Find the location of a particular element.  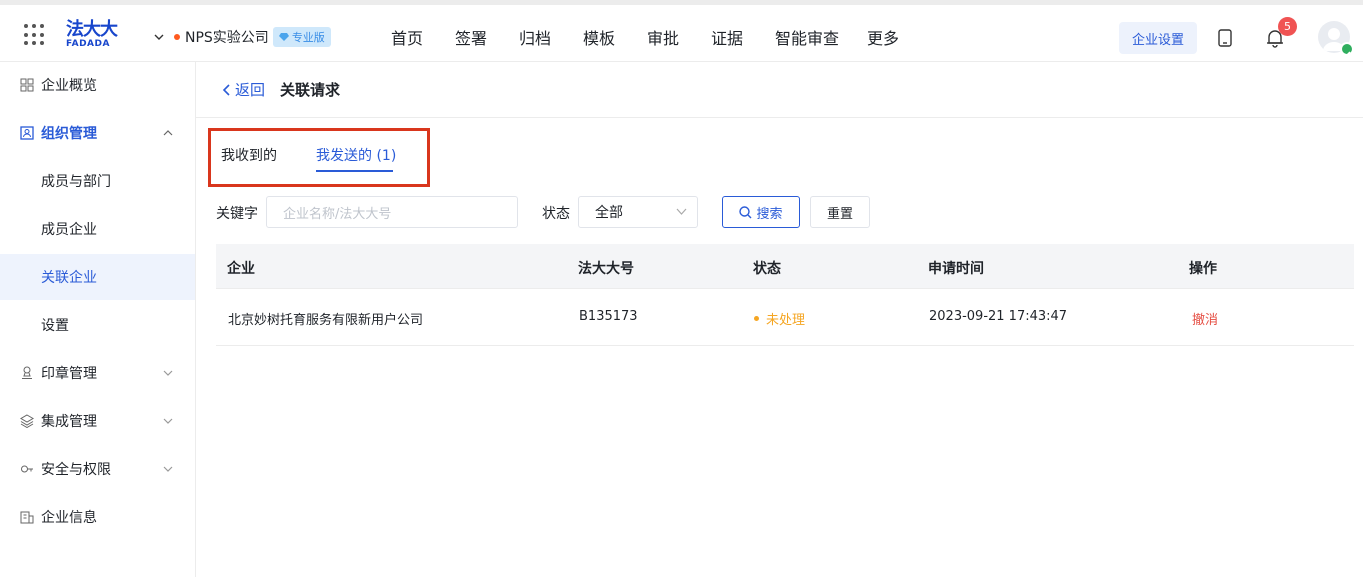

sidebar-item-label: 成员企业 is located at coordinates (69, 230).